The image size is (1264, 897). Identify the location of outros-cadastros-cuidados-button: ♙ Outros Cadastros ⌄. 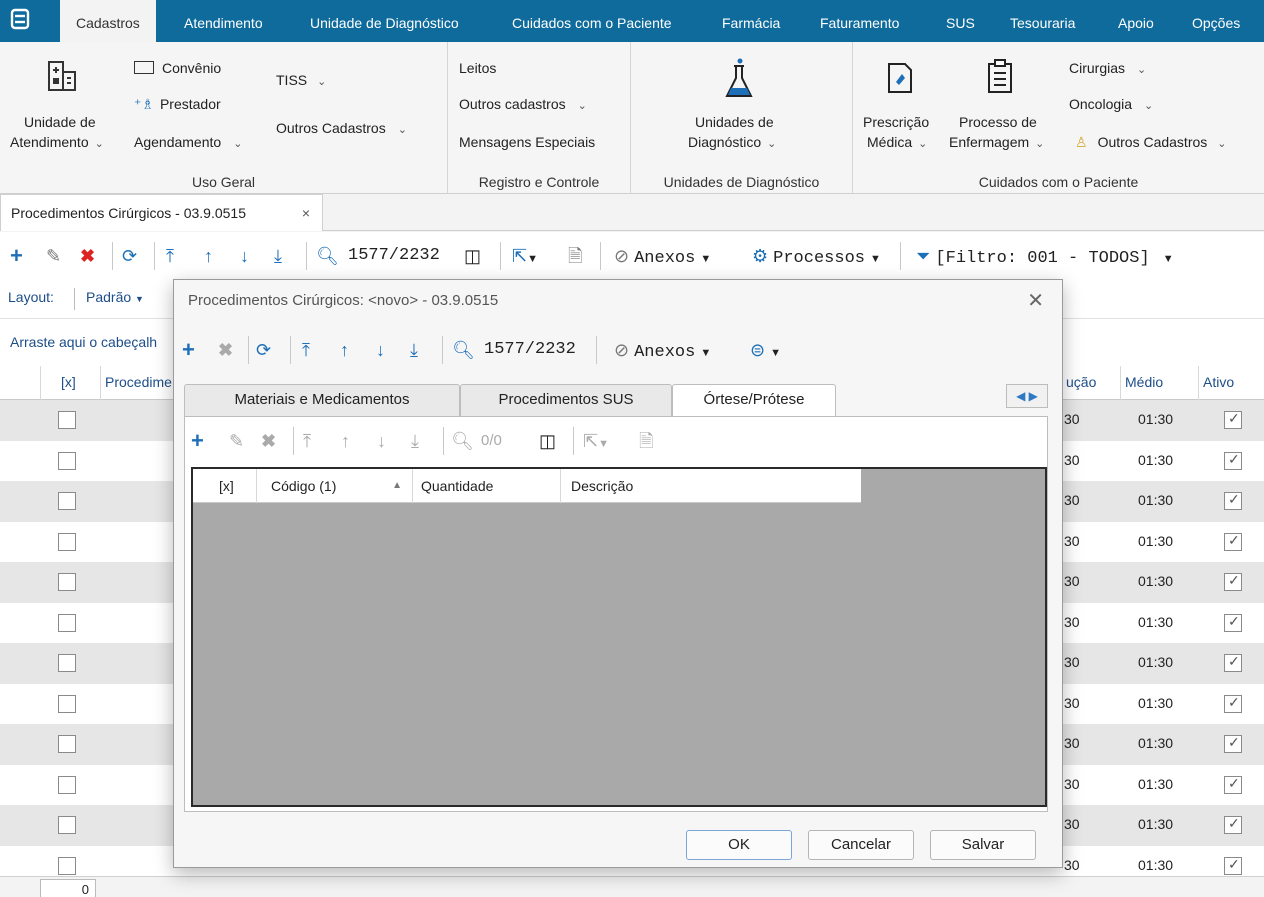
(1151, 142).